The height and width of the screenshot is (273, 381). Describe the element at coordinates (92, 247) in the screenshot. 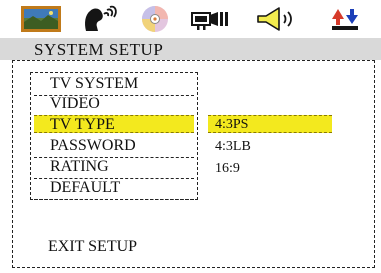

I see `exit-setup-button: EXIT SETUP` at that location.